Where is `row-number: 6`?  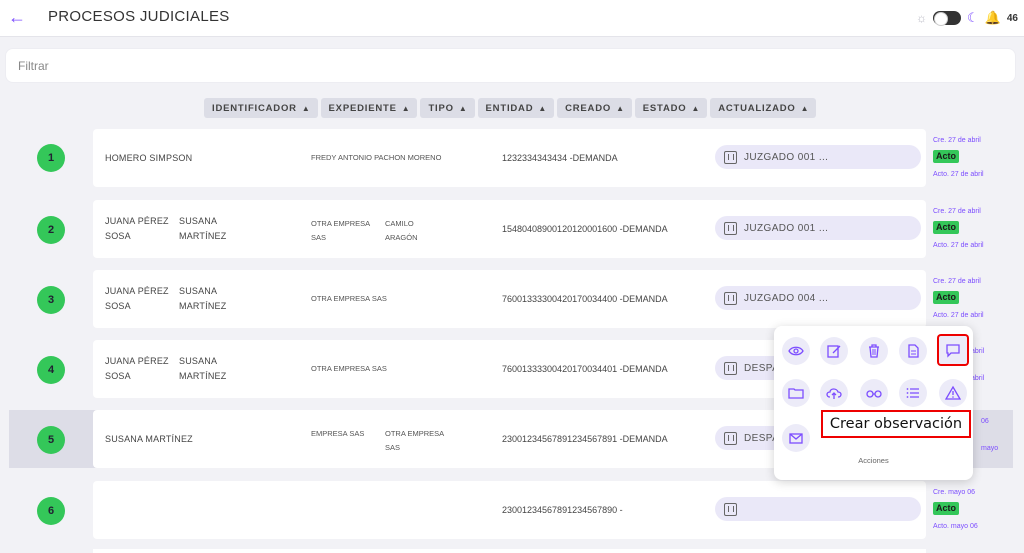
row-number: 6 is located at coordinates (51, 511).